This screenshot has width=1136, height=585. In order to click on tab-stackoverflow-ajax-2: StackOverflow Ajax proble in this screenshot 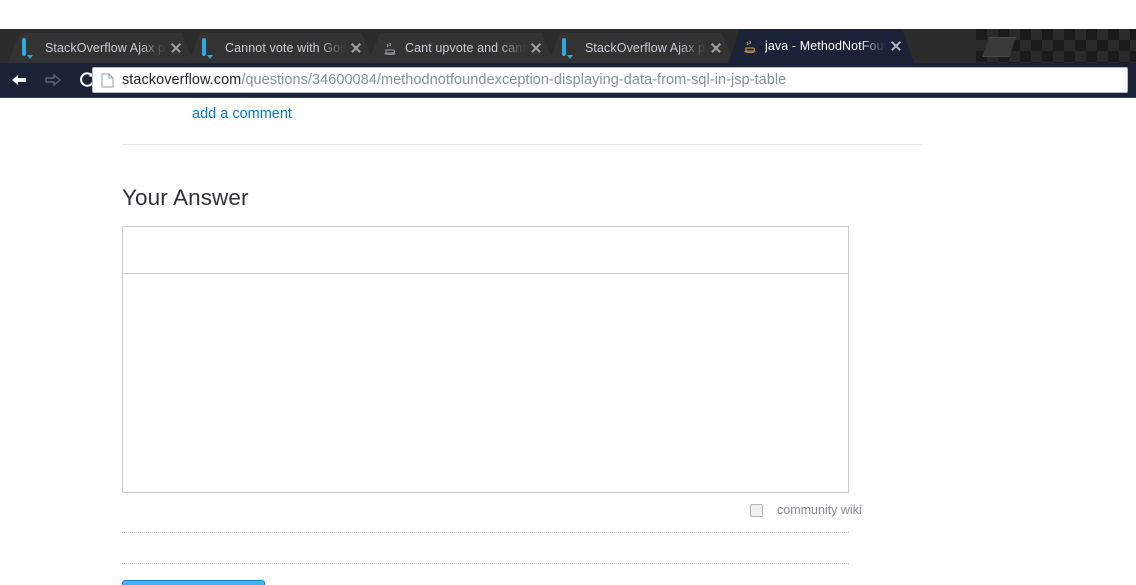, I will do `click(641, 48)`.